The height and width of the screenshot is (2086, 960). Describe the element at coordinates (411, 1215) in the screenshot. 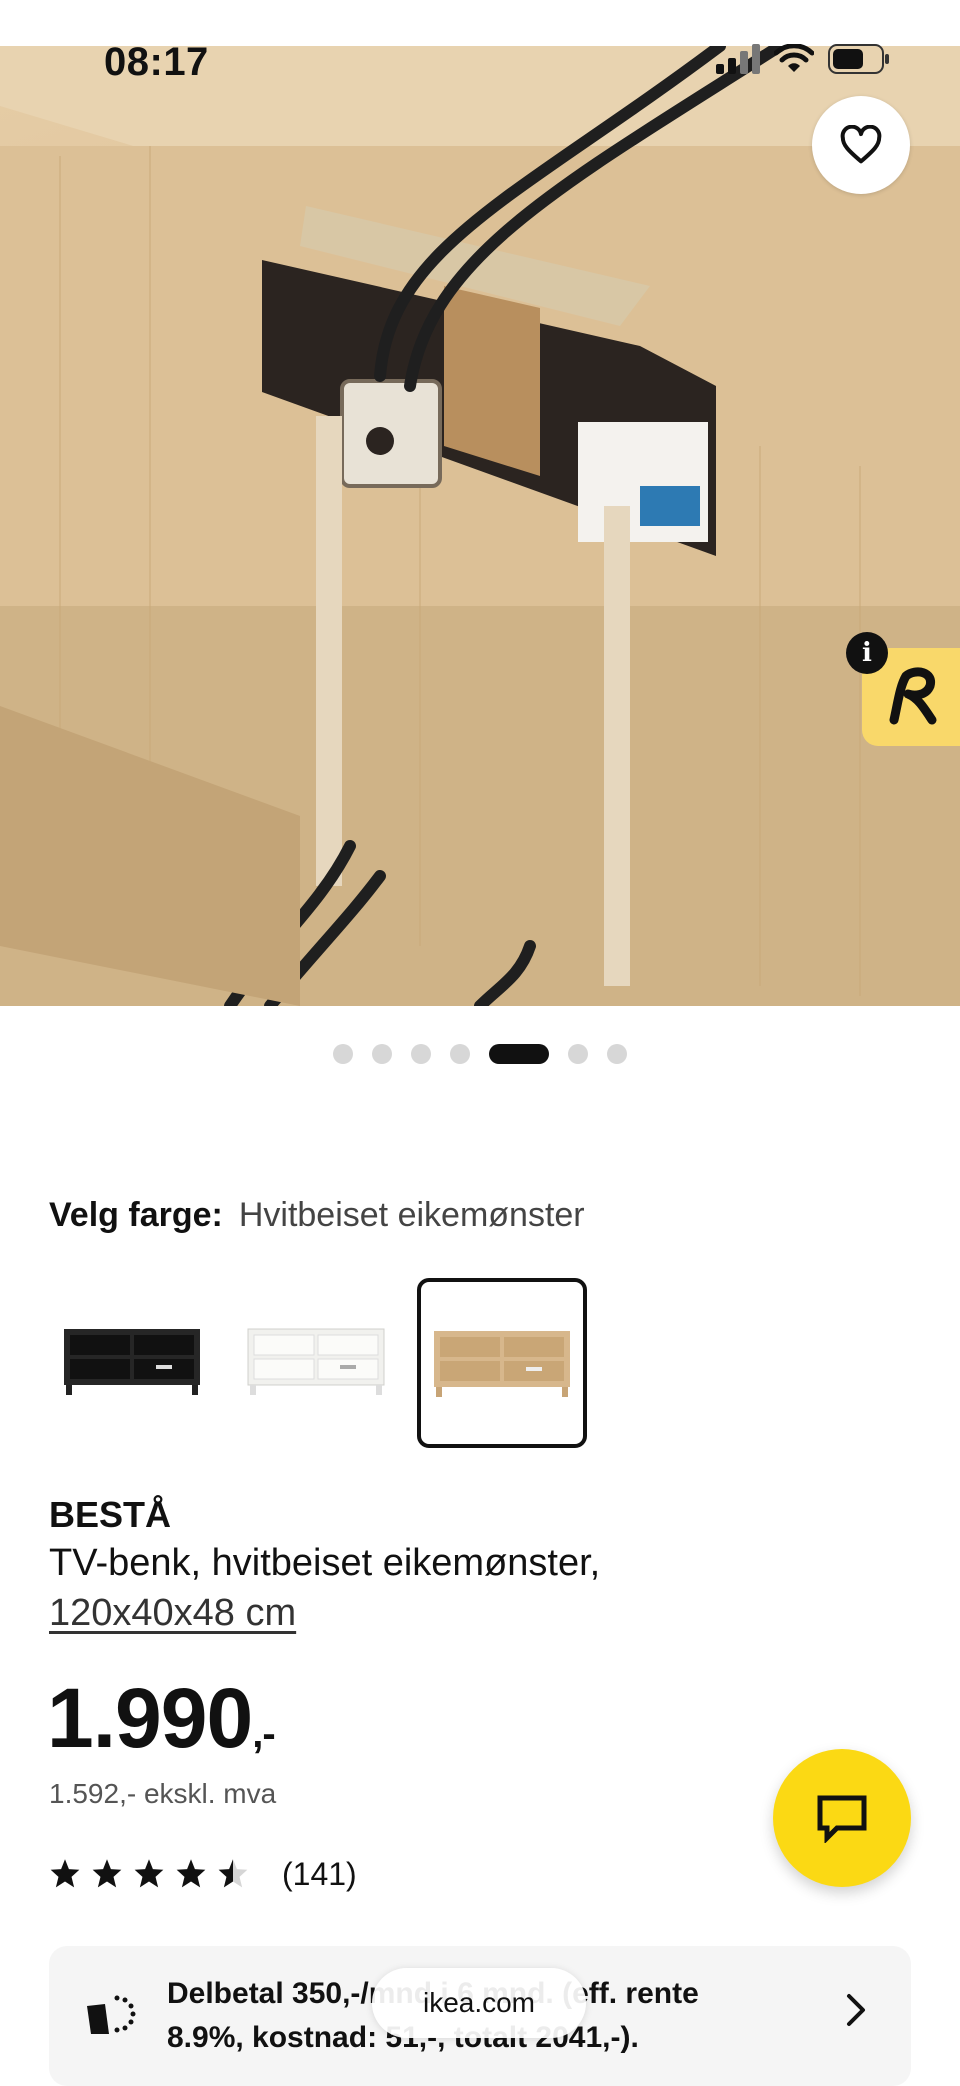

I see `color-value: Hvitbeiset eikemønster` at that location.